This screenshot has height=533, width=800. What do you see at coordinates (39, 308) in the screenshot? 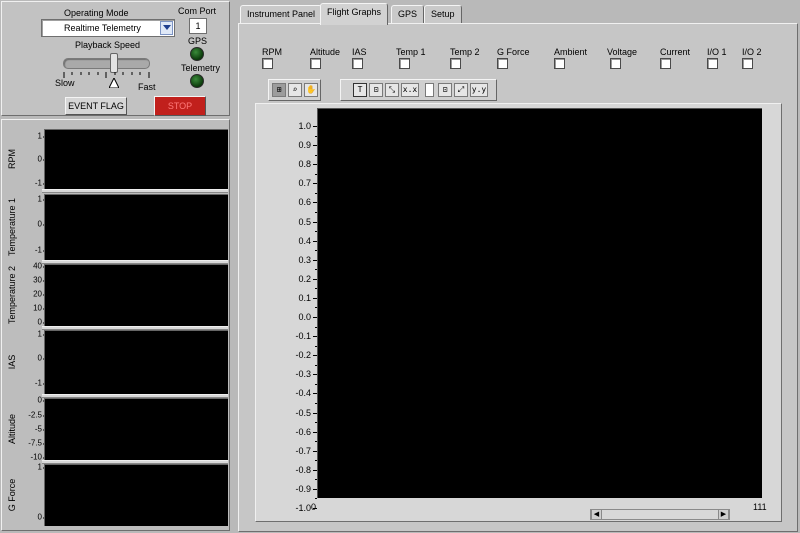
I see `temperature-2-tick: 10` at bounding box center [39, 308].